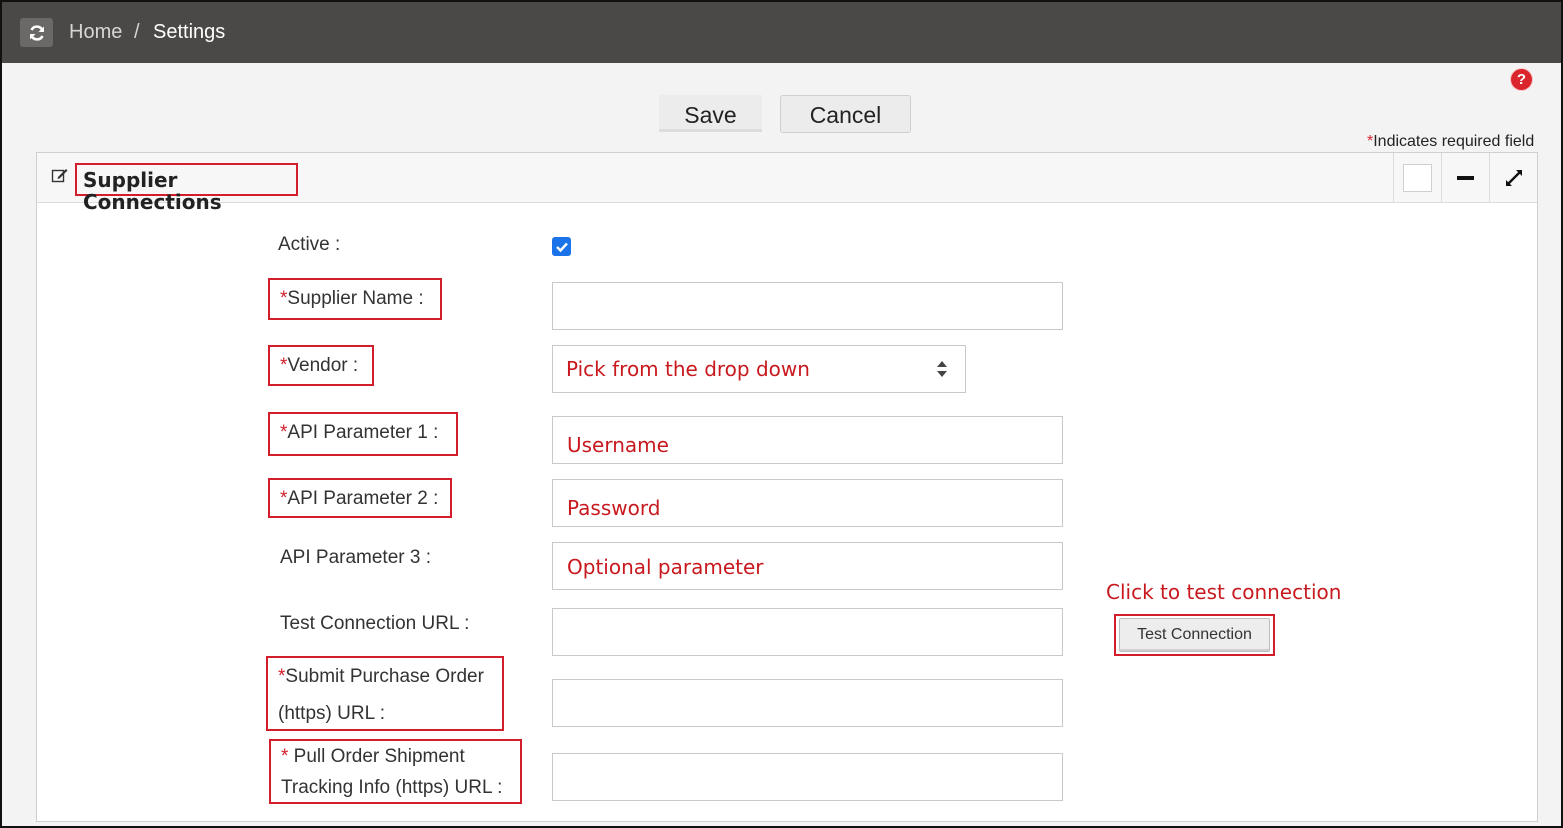 The height and width of the screenshot is (828, 1563). What do you see at coordinates (807, 306) in the screenshot?
I see `supplier-name-input` at bounding box center [807, 306].